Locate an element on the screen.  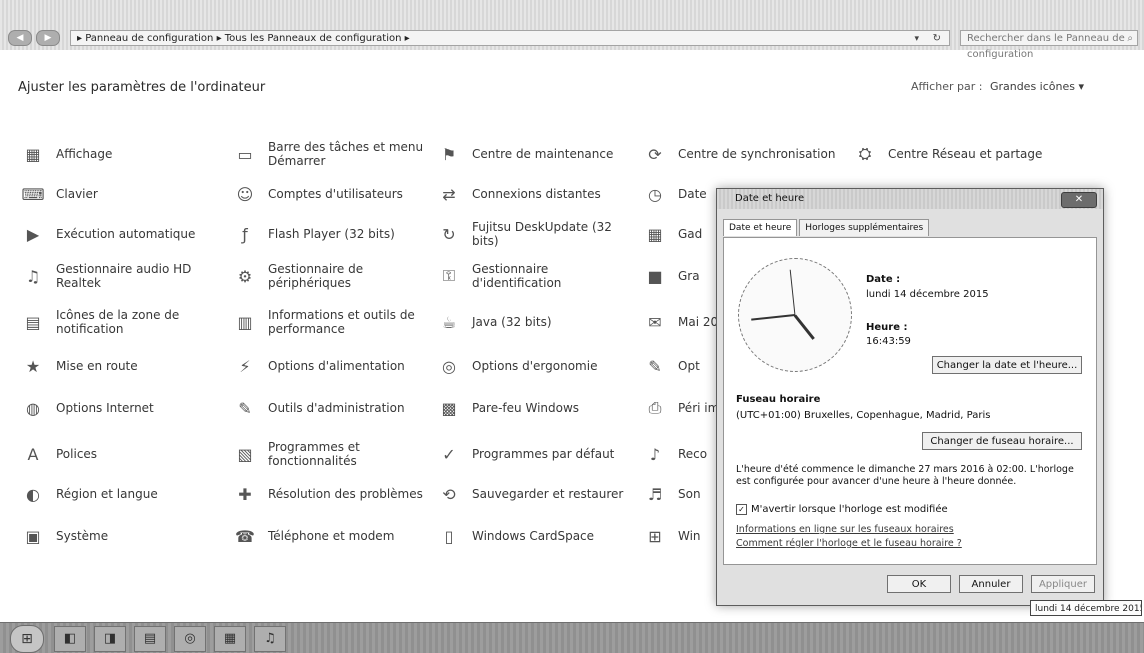
control-panel-item: ◍ Options Internet is located at coordinates (122, 408).